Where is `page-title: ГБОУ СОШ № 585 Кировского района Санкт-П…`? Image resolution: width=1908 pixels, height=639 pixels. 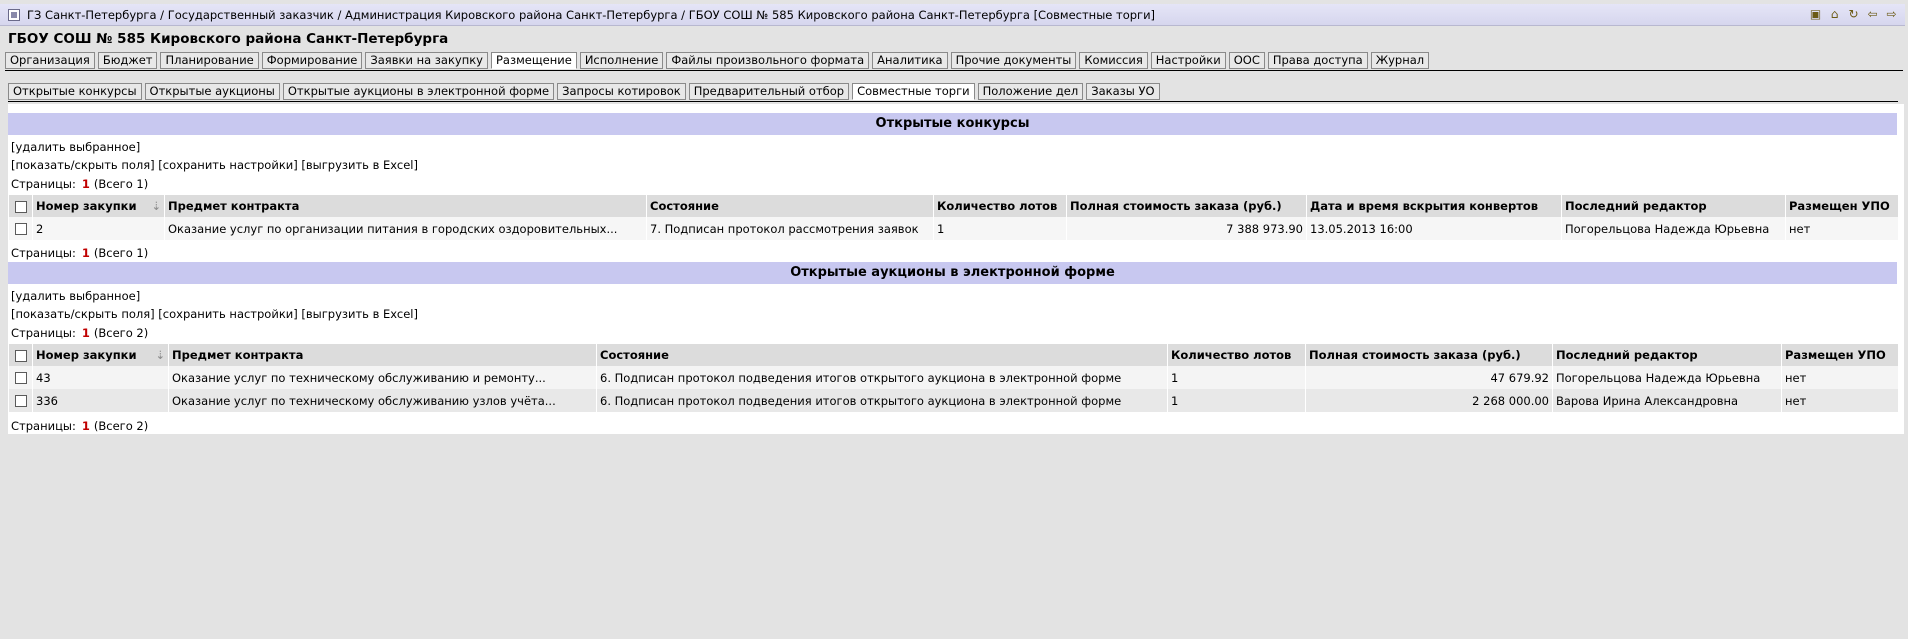 page-title: ГБОУ СОШ № 585 Кировского района Санкт-П… is located at coordinates (228, 39).